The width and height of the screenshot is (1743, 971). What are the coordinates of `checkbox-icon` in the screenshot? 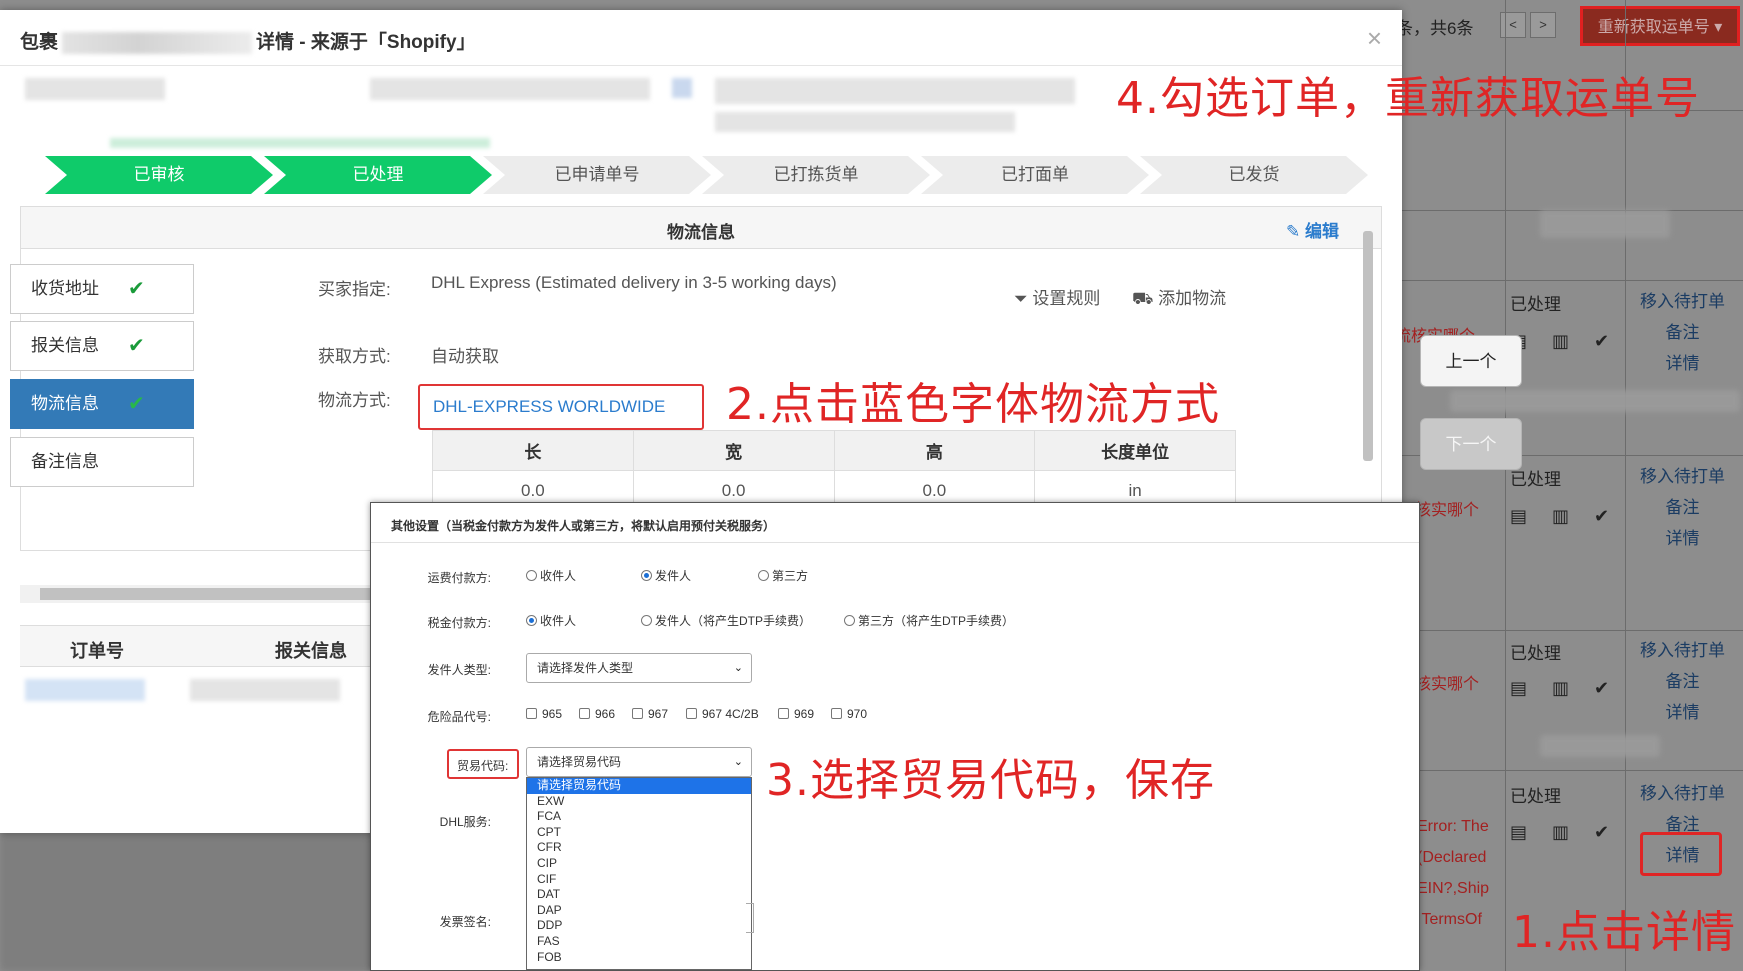 It's located at (584, 713).